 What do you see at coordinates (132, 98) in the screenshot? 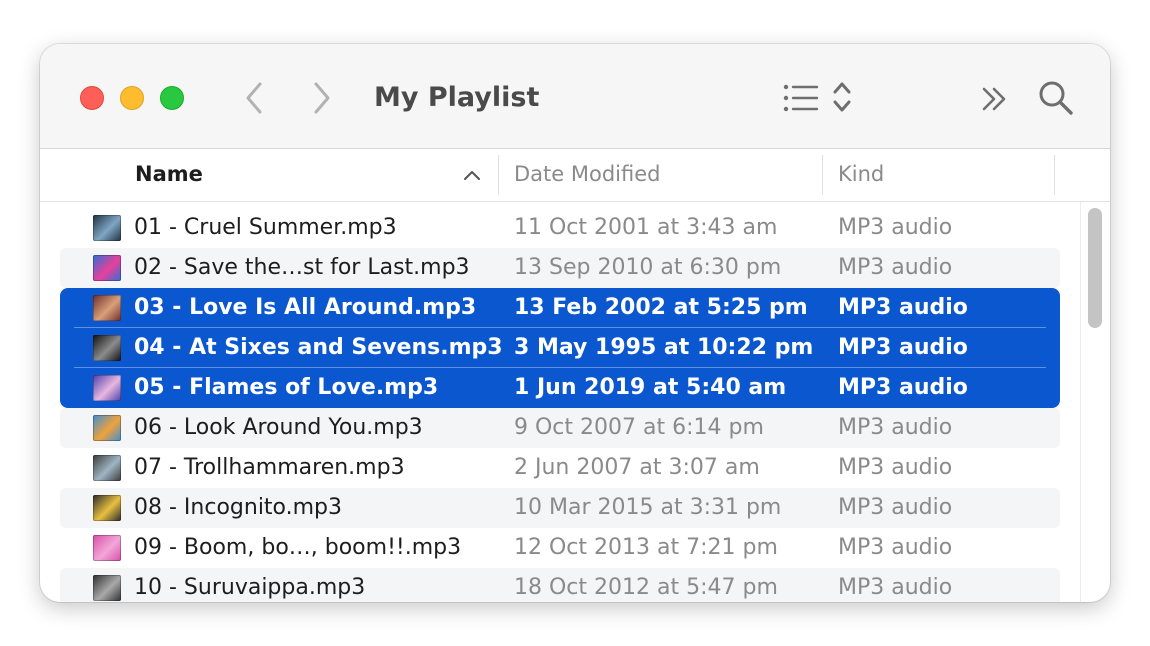
I see `minimize-button` at bounding box center [132, 98].